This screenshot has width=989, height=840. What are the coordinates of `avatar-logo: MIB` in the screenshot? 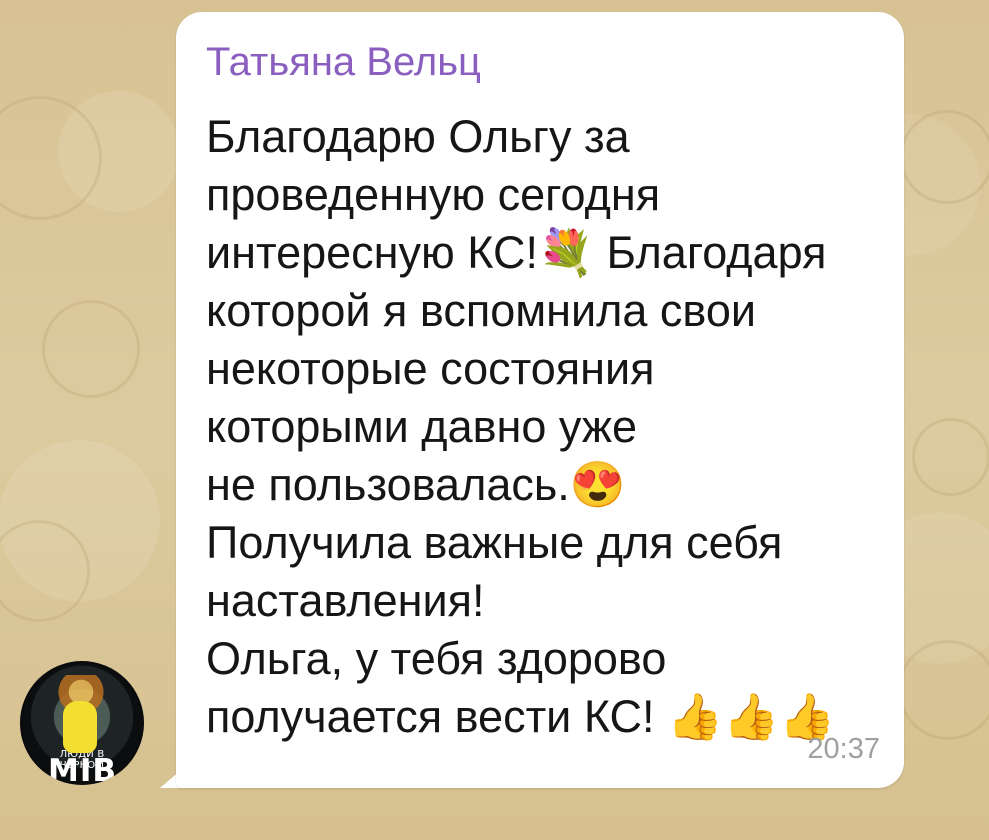 It's located at (83, 769).